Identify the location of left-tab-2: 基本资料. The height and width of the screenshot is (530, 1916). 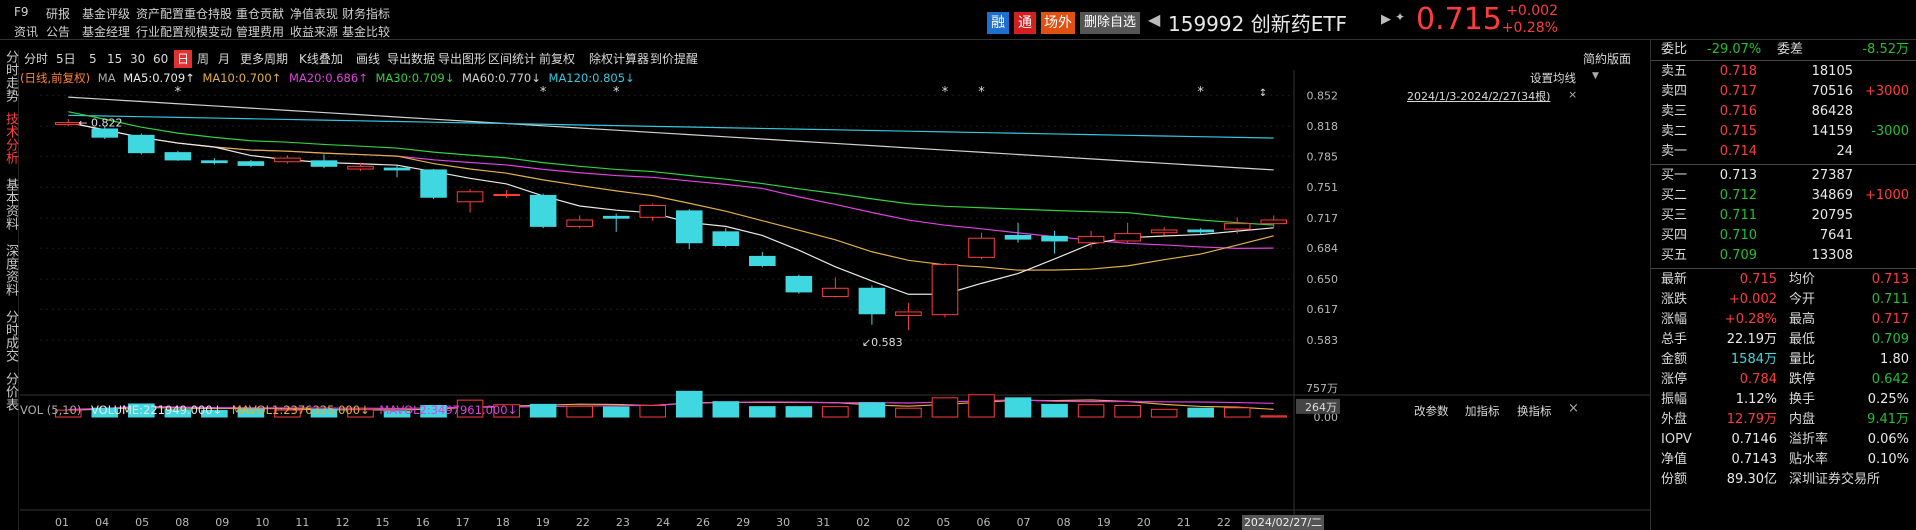
(9, 204).